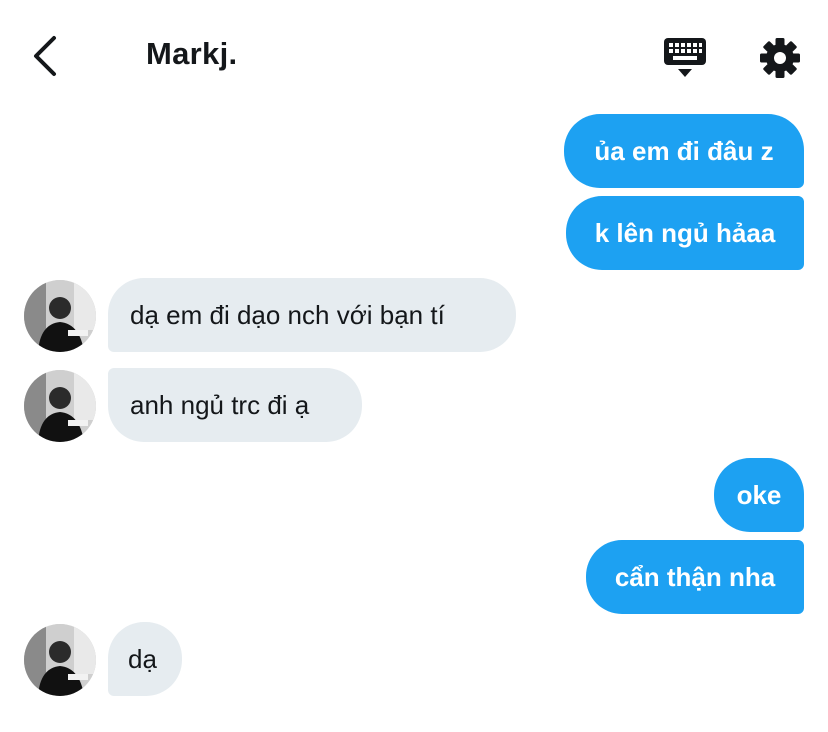  I want to click on gear-icon, so click(780, 58).